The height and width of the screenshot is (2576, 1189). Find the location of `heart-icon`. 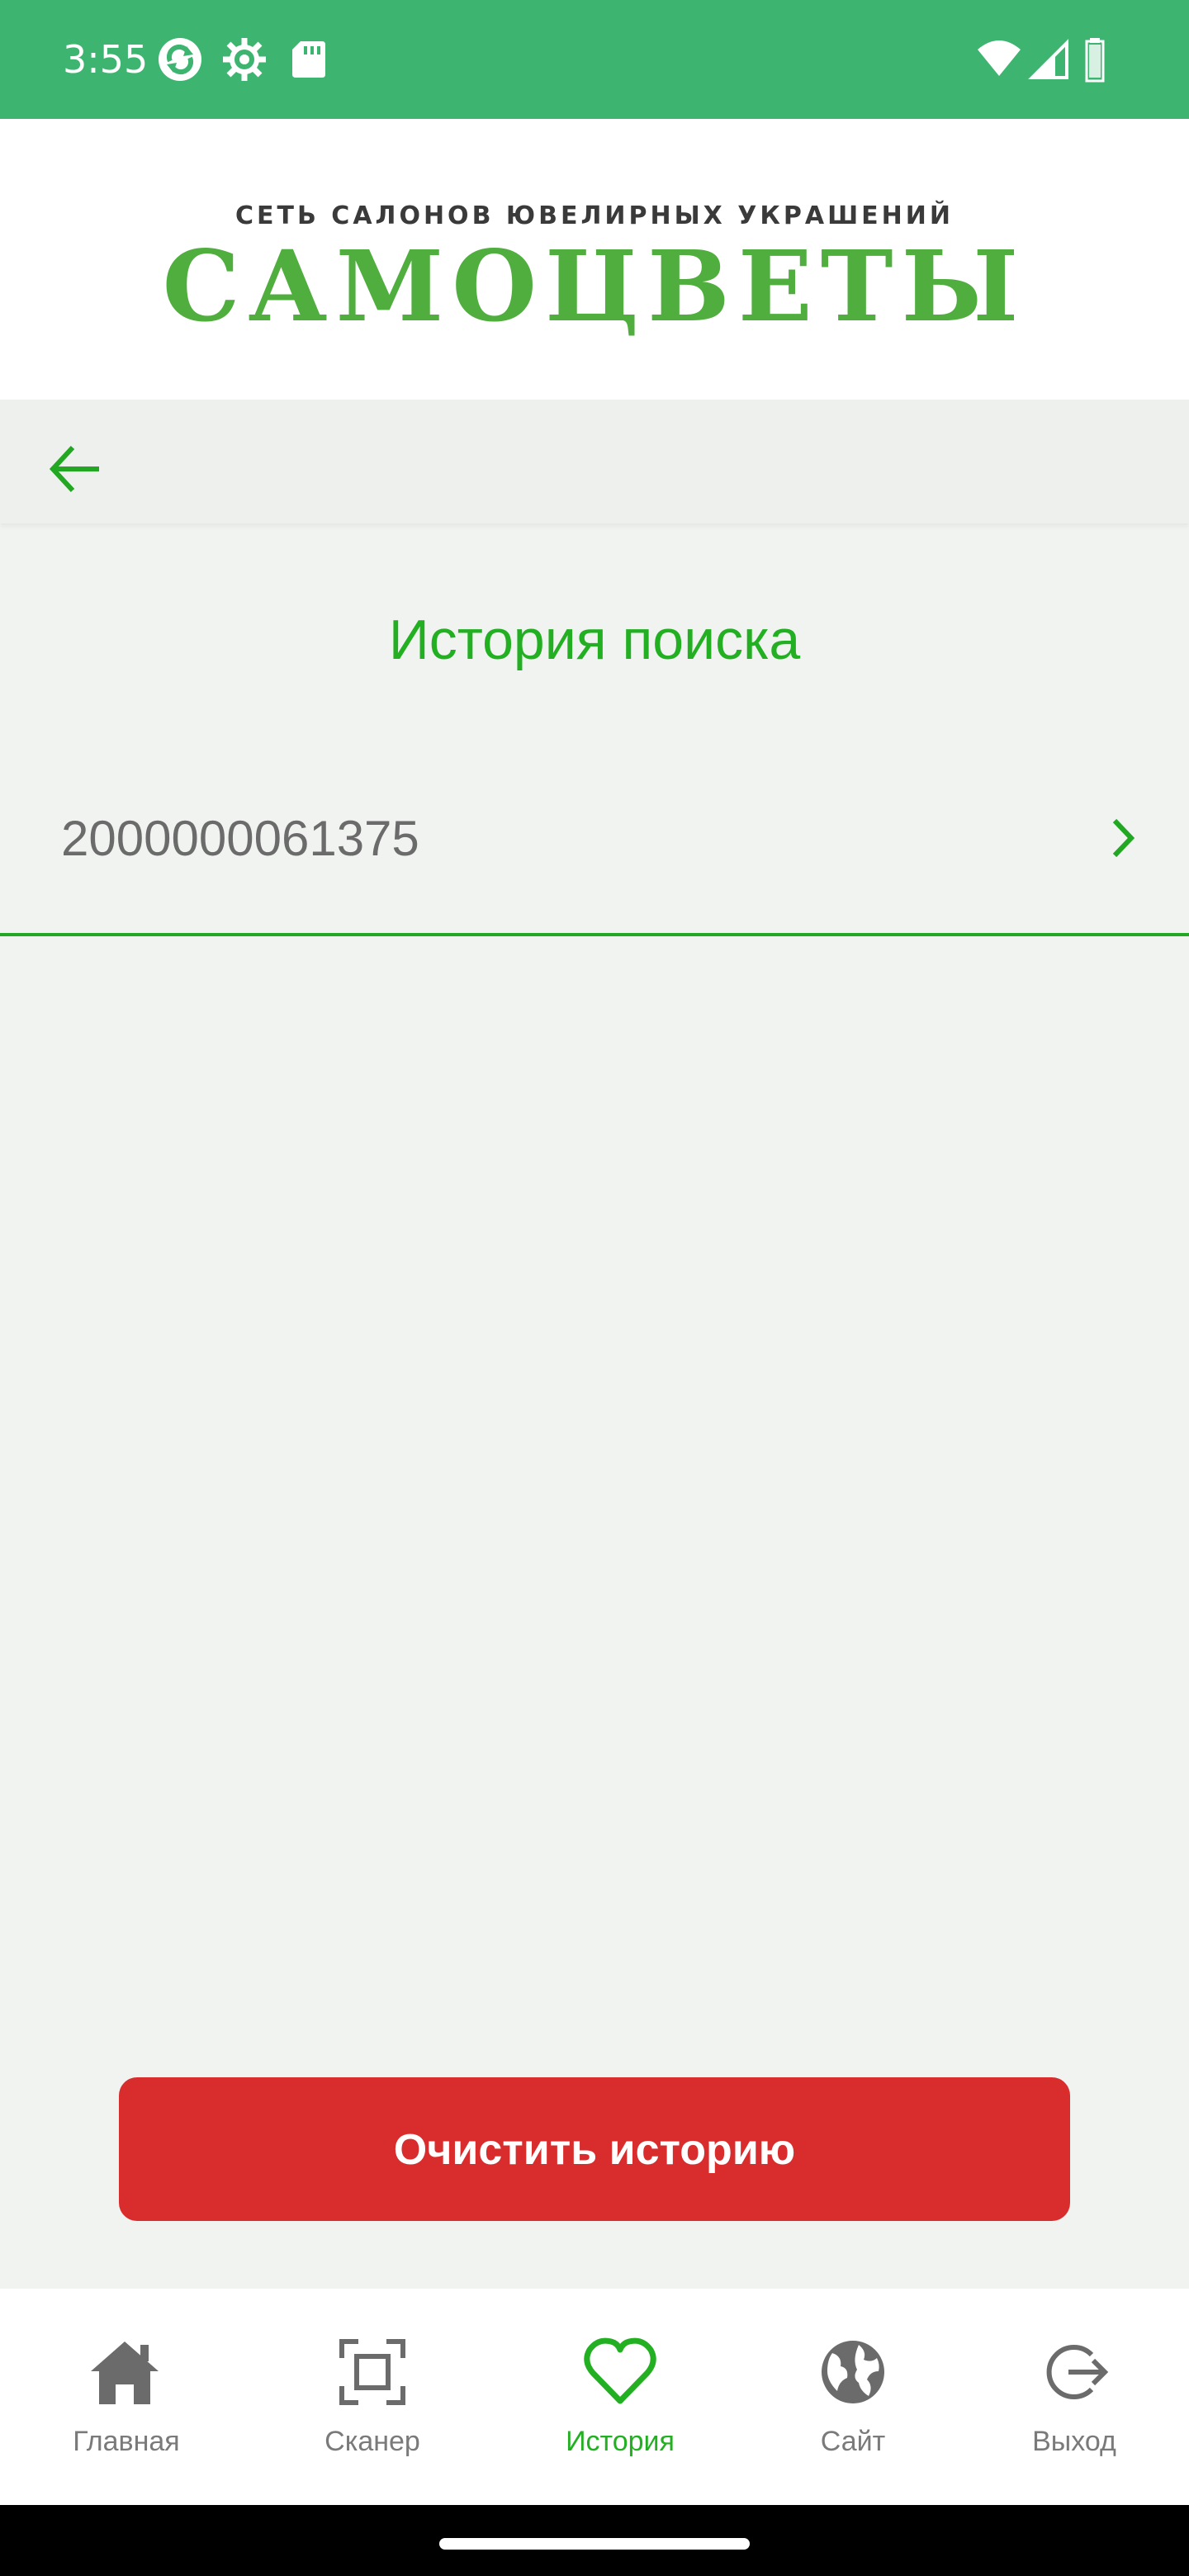

heart-icon is located at coordinates (620, 2370).